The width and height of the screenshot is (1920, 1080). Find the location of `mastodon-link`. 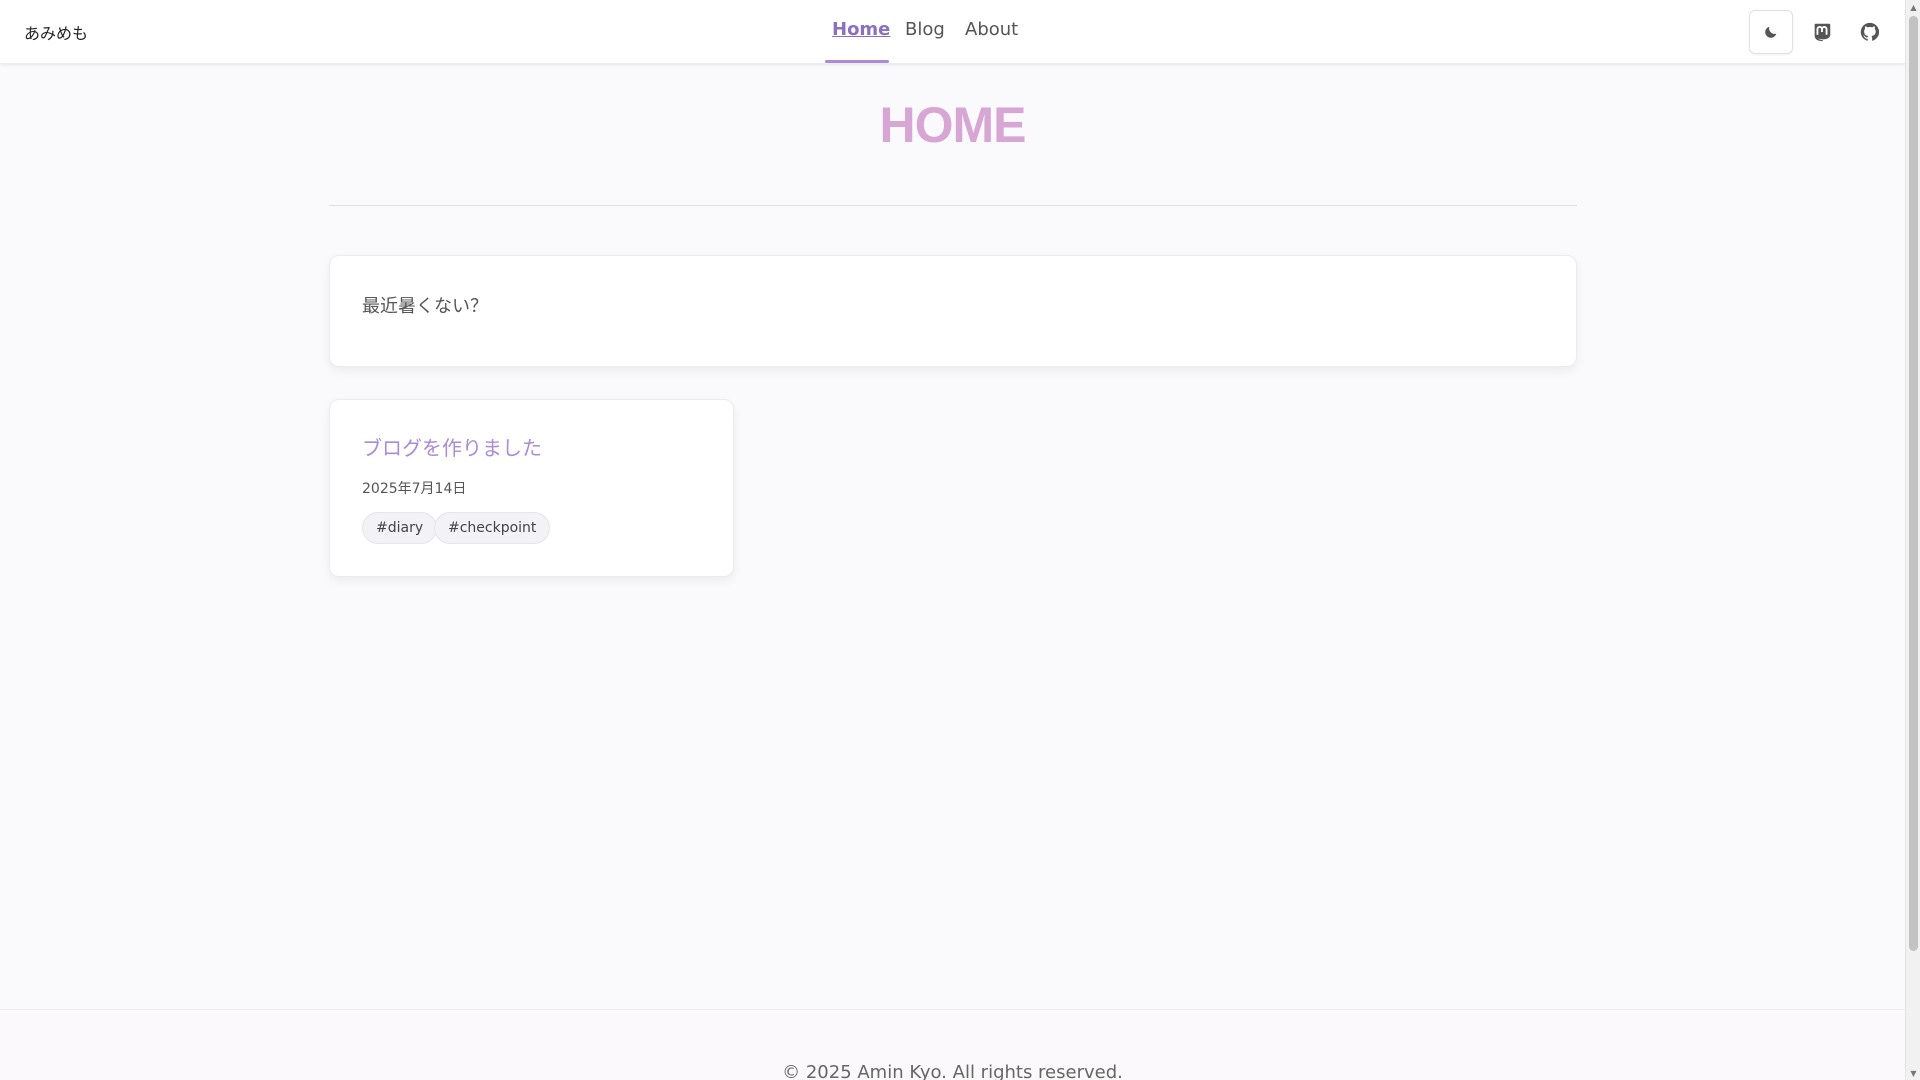

mastodon-link is located at coordinates (1822, 32).